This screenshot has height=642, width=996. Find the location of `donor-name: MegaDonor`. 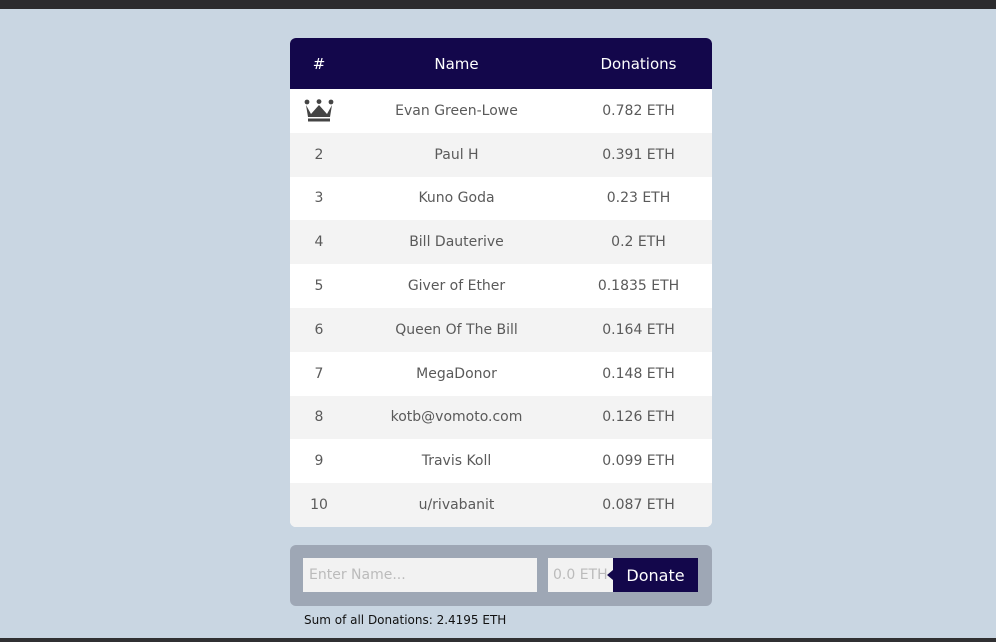

donor-name: MegaDonor is located at coordinates (456, 373).